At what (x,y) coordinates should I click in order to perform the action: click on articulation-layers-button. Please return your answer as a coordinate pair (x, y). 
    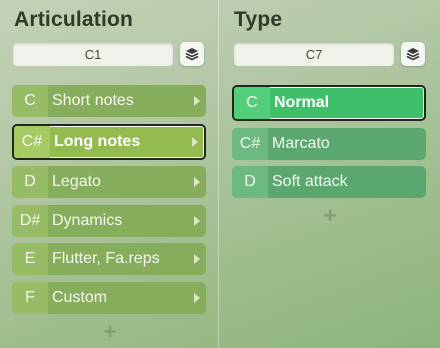
    Looking at the image, I should click on (192, 54).